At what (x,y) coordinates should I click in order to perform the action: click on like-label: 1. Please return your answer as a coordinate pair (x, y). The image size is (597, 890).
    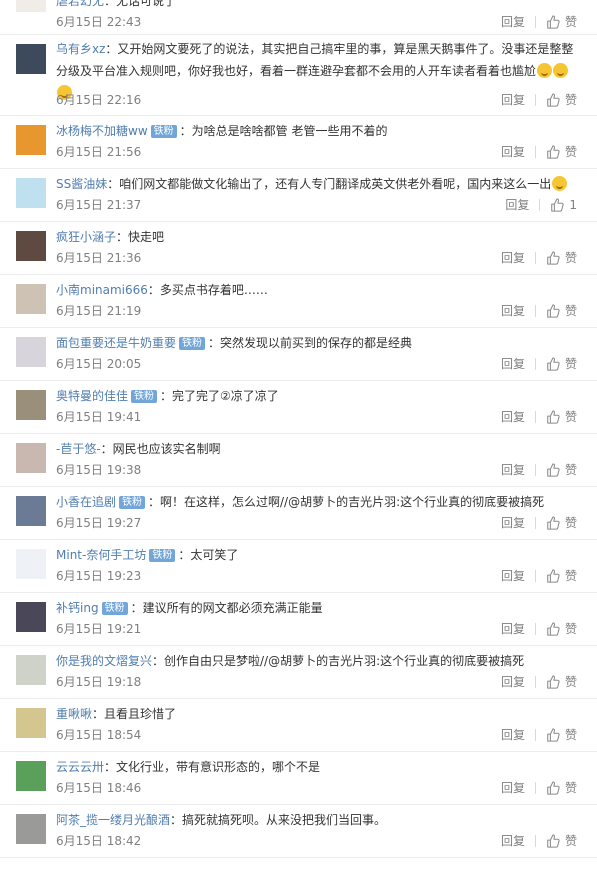
    Looking at the image, I should click on (573, 205).